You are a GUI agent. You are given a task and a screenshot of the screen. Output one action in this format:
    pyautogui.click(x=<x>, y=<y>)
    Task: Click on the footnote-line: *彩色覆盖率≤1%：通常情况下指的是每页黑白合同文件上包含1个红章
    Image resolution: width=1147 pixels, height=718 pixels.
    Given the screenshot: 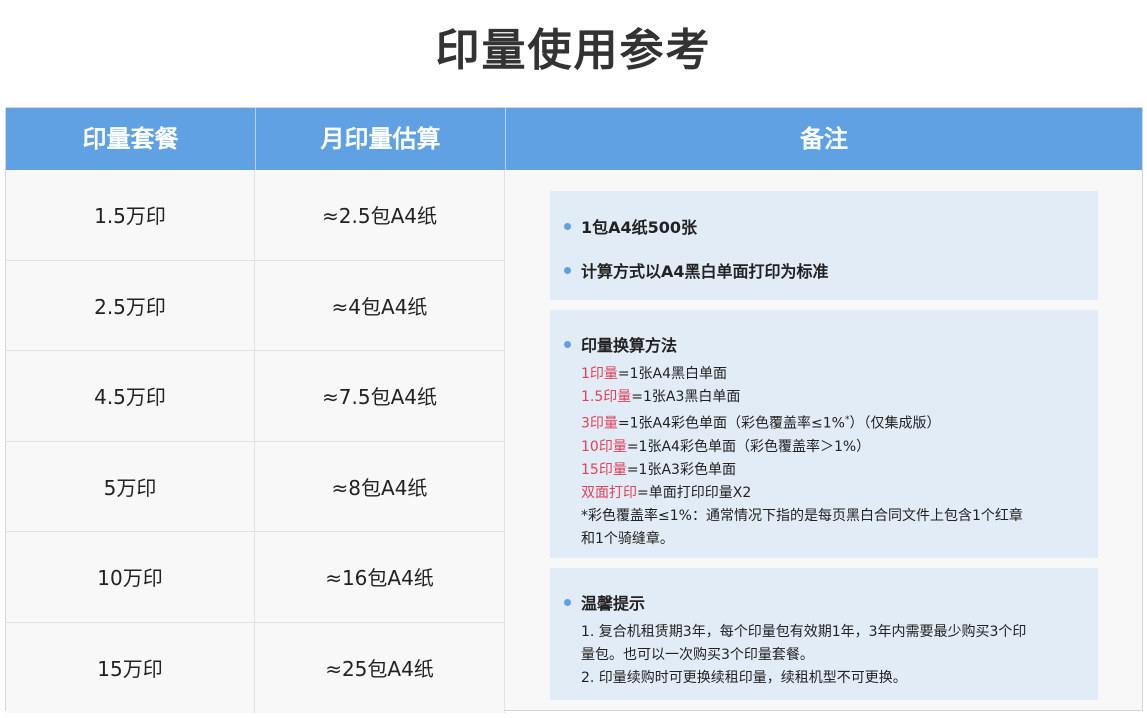 What is the action you would take?
    pyautogui.click(x=802, y=515)
    